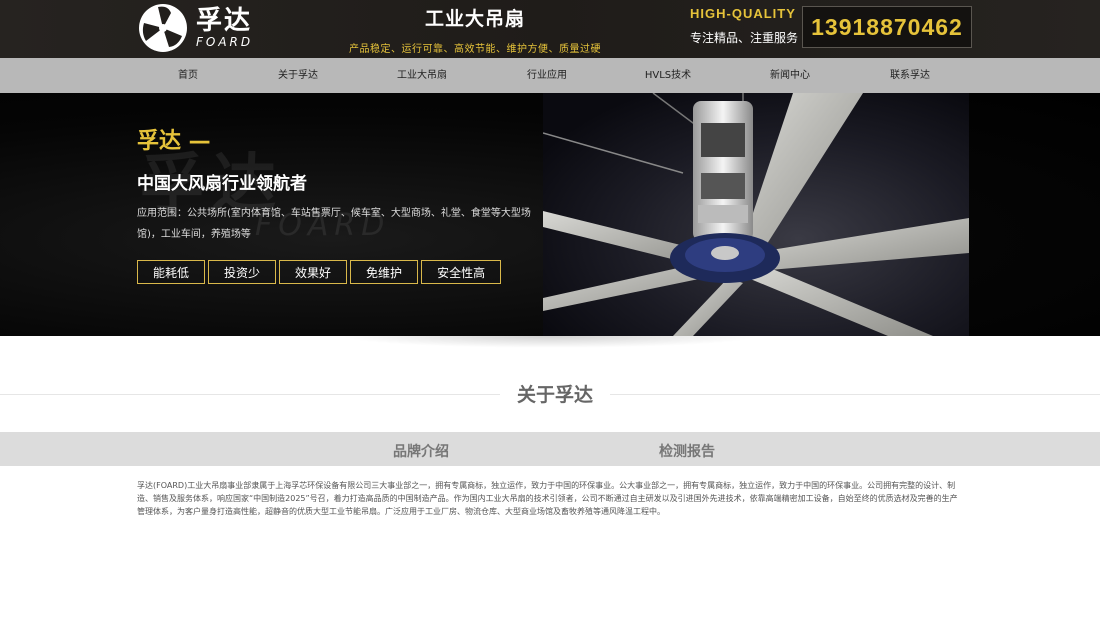 The width and height of the screenshot is (1100, 618). I want to click on tab-brand-intro: 品牌介绍, so click(421, 449).